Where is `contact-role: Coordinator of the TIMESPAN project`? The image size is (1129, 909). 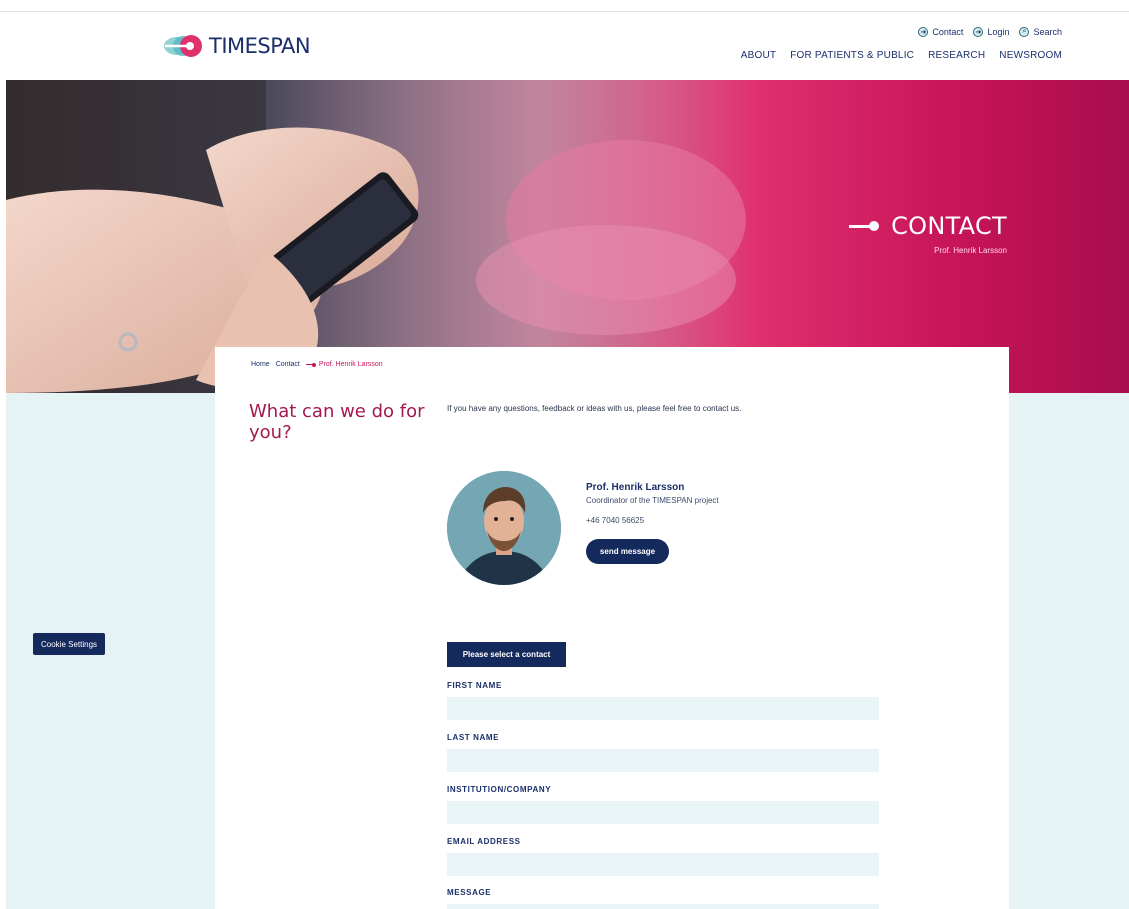
contact-role: Coordinator of the TIMESPAN project is located at coordinates (652, 500).